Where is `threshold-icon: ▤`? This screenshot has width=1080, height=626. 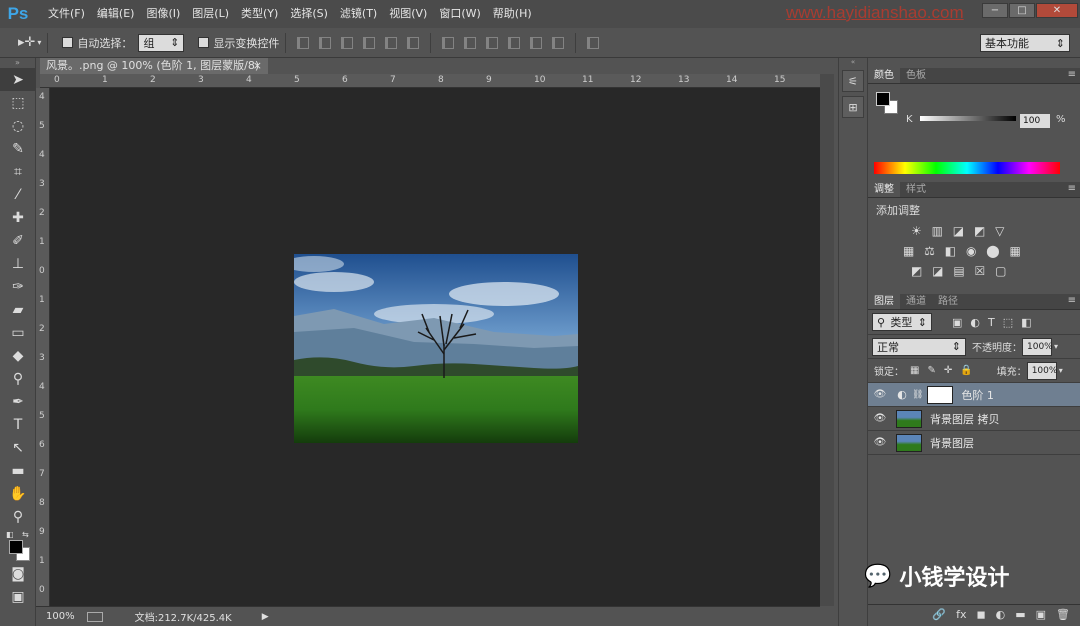 threshold-icon: ▤ is located at coordinates (958, 271).